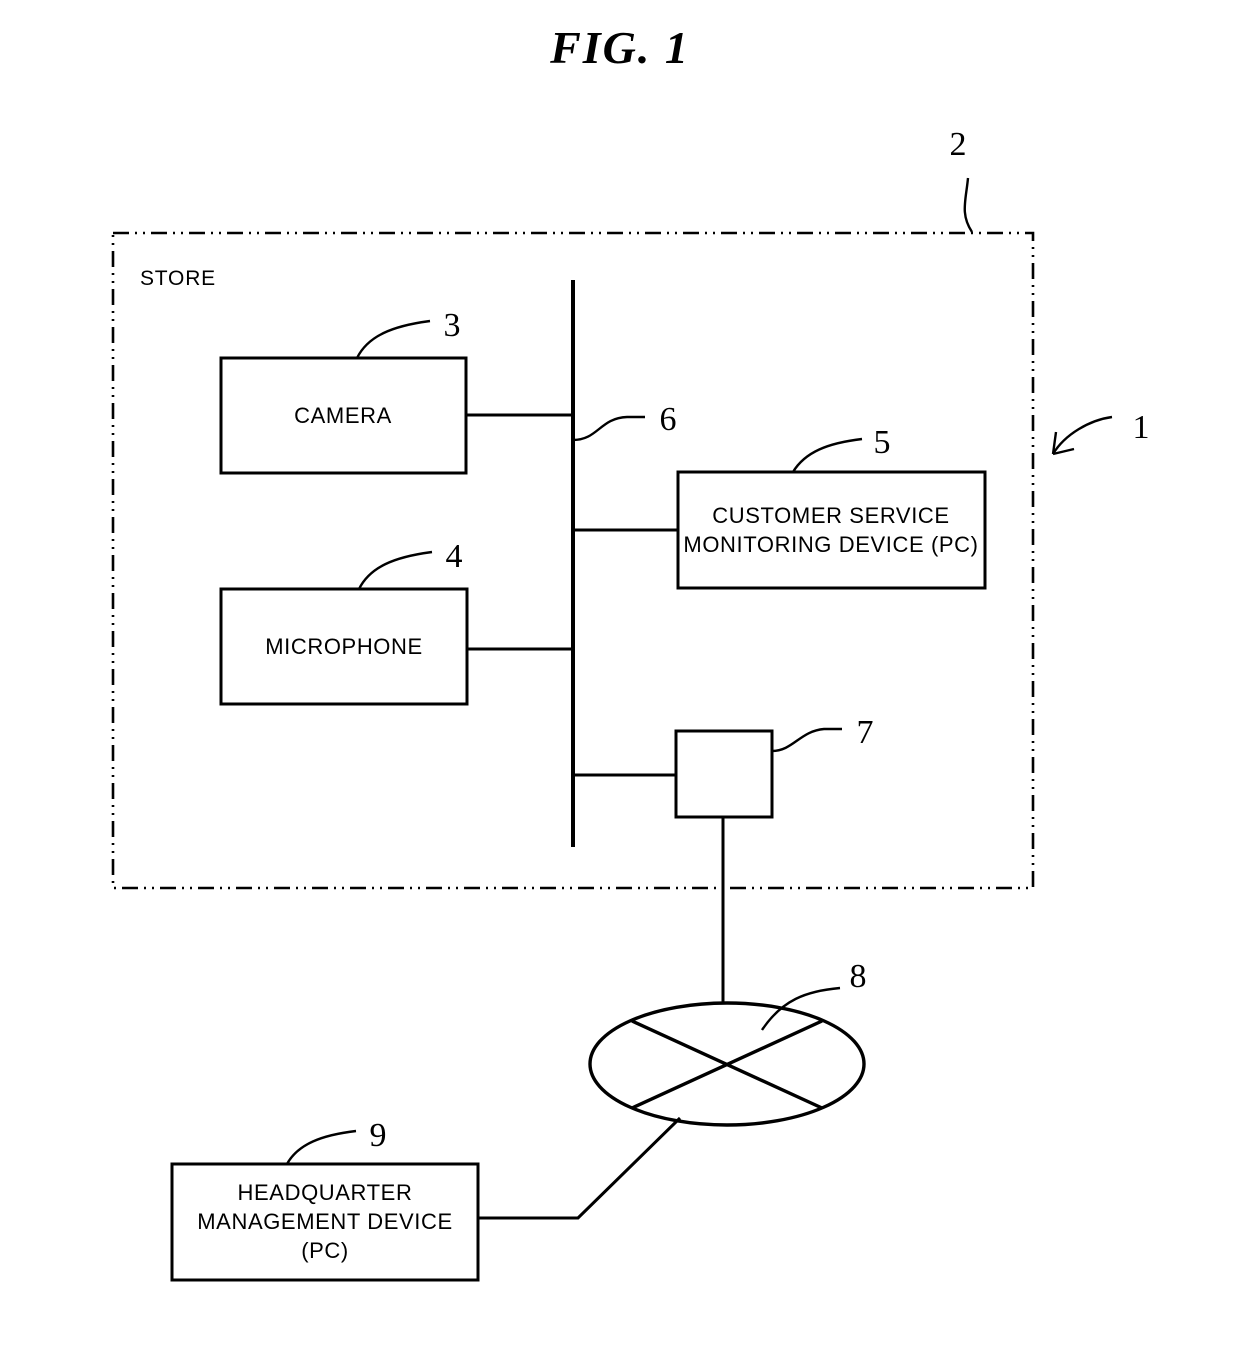  Describe the element at coordinates (343, 415) in the screenshot. I see `camera-box-label: CAMERA` at that location.